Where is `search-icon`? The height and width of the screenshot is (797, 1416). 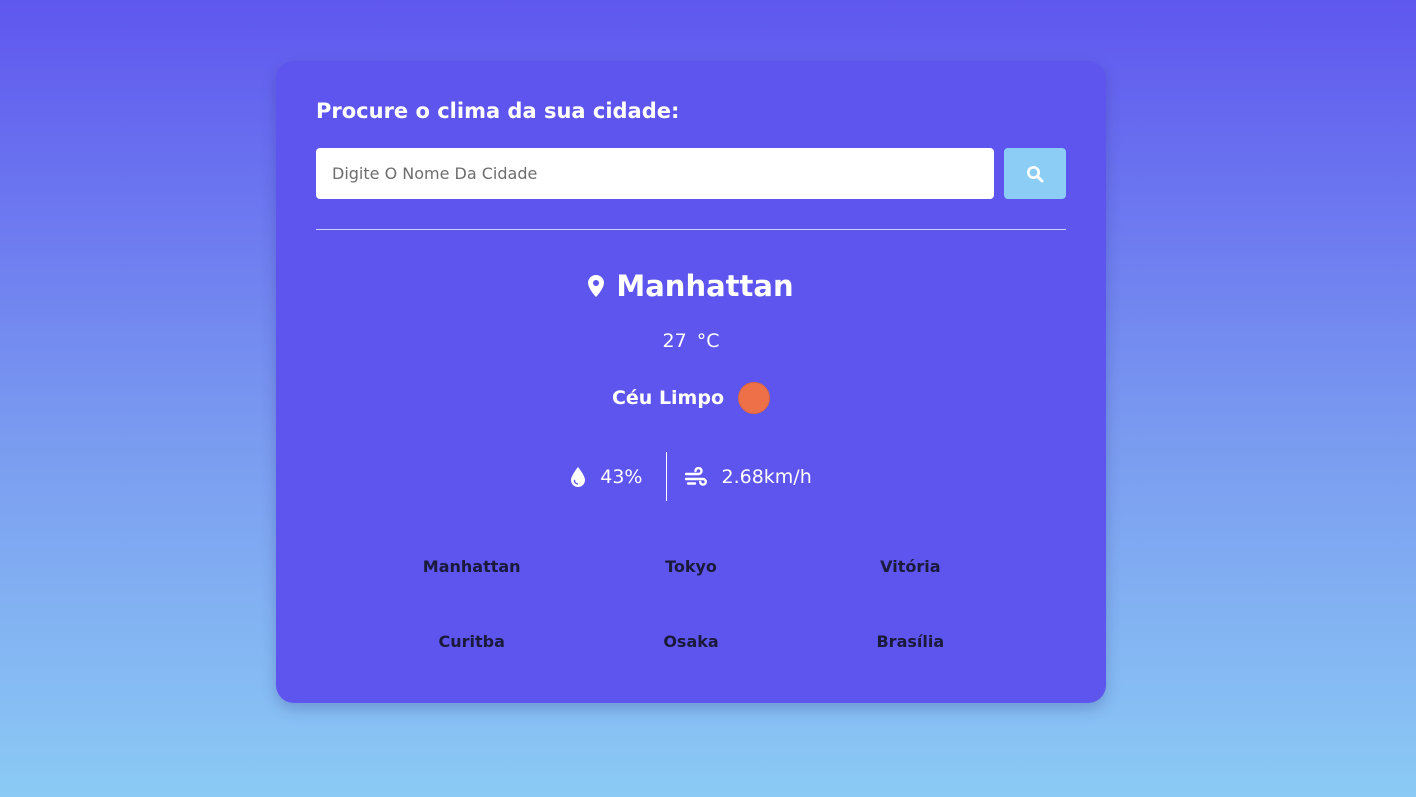
search-icon is located at coordinates (1035, 173).